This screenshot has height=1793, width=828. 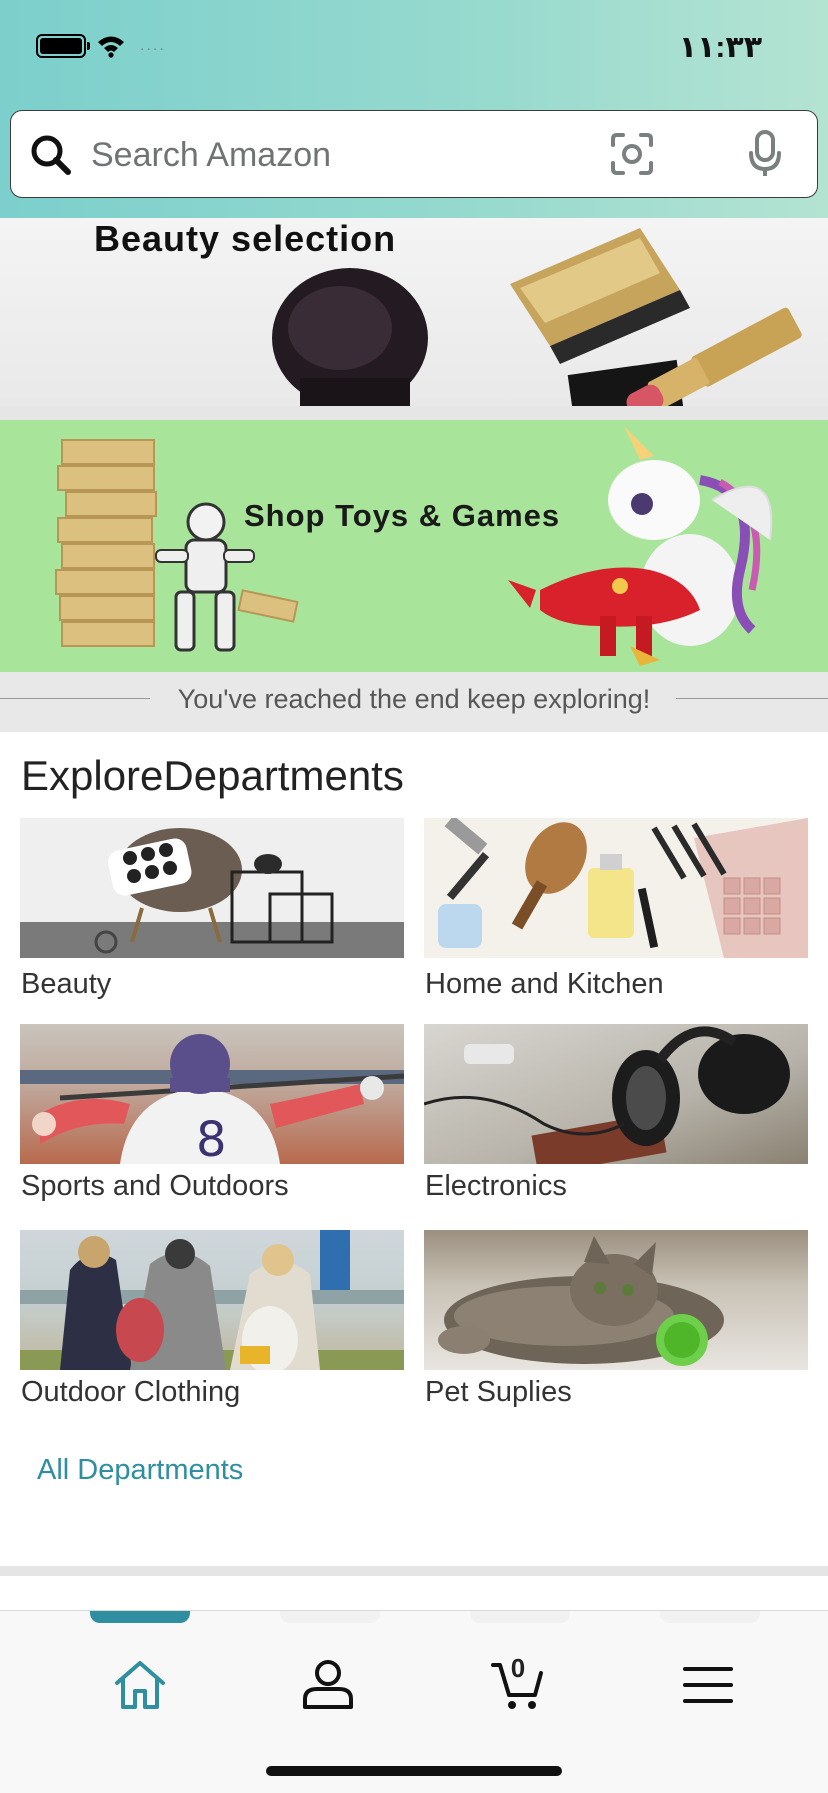 What do you see at coordinates (63, 46) in the screenshot?
I see `battery-icon` at bounding box center [63, 46].